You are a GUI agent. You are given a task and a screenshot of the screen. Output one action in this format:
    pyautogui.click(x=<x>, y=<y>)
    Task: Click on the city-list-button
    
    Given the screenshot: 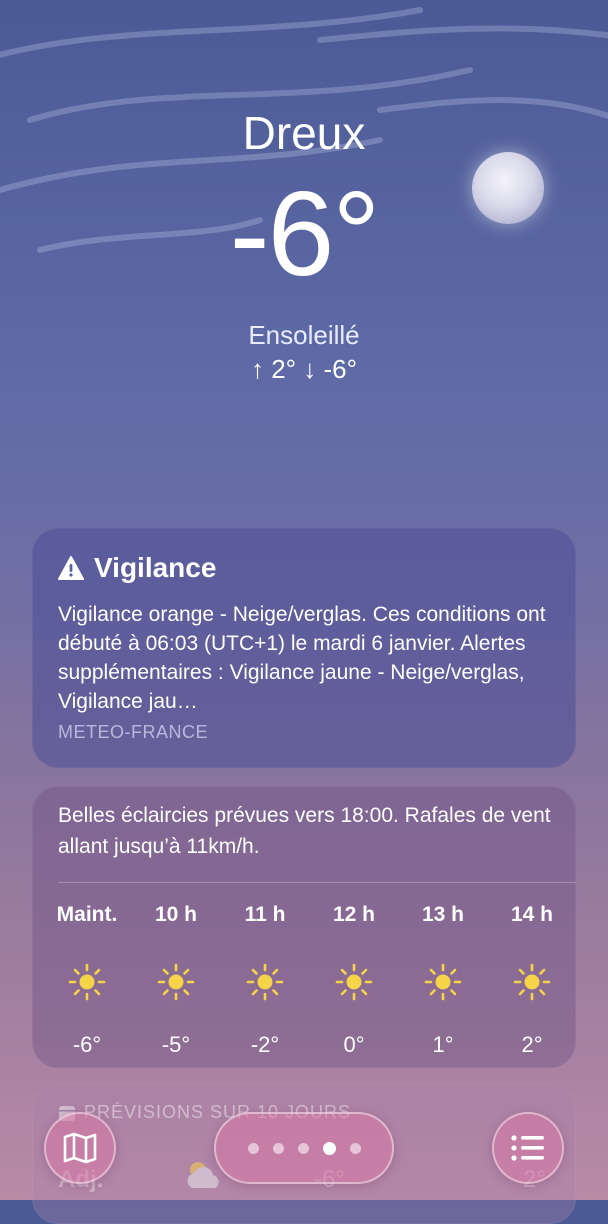 What is the action you would take?
    pyautogui.click(x=528, y=1148)
    